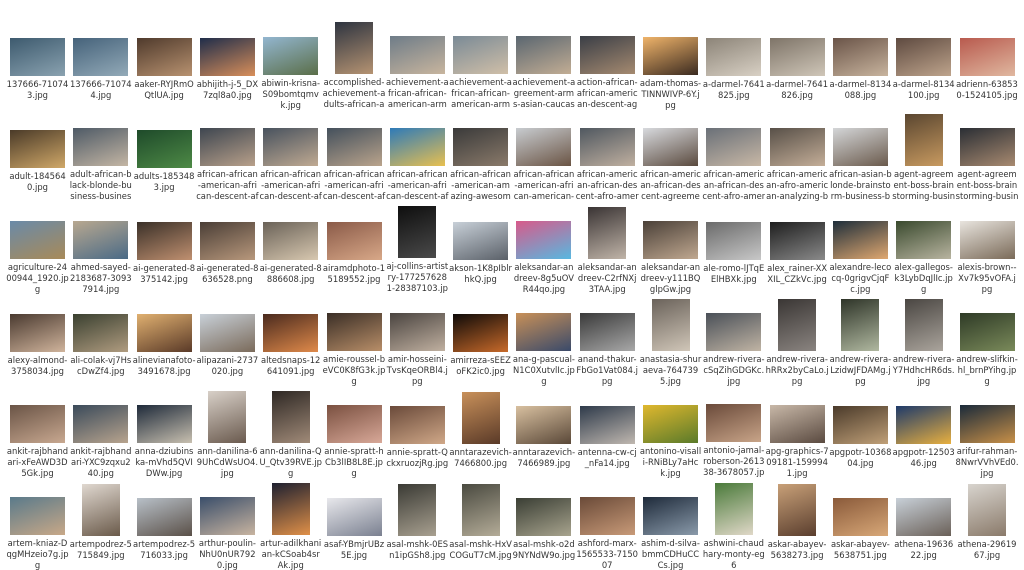 The height and width of the screenshot is (570, 1024). I want to click on file-item: a-darmel-7641826.jpg, so click(797, 63).